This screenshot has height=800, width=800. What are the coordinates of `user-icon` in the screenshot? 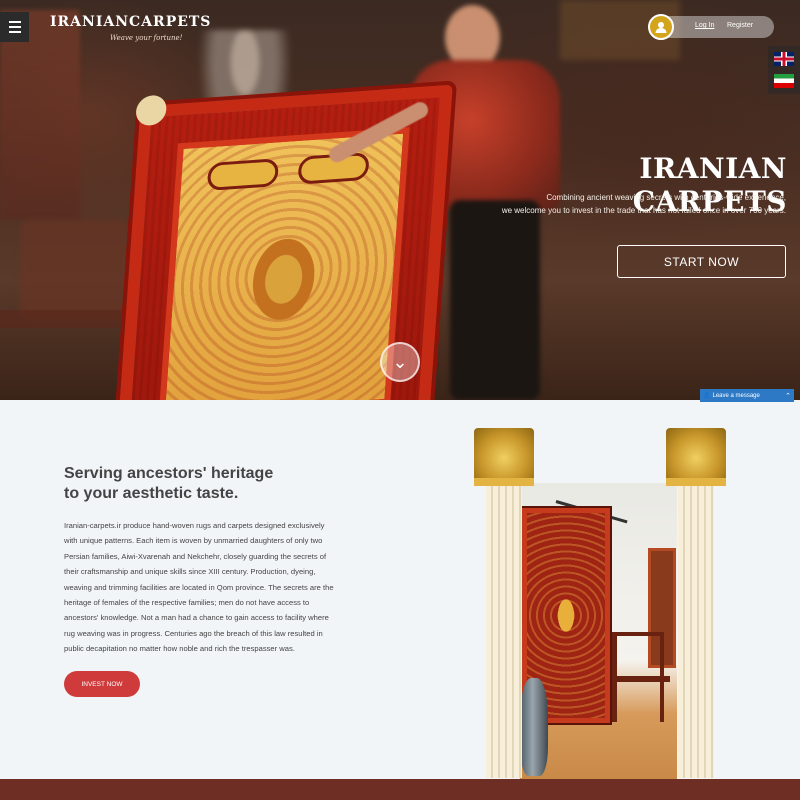 It's located at (661, 27).